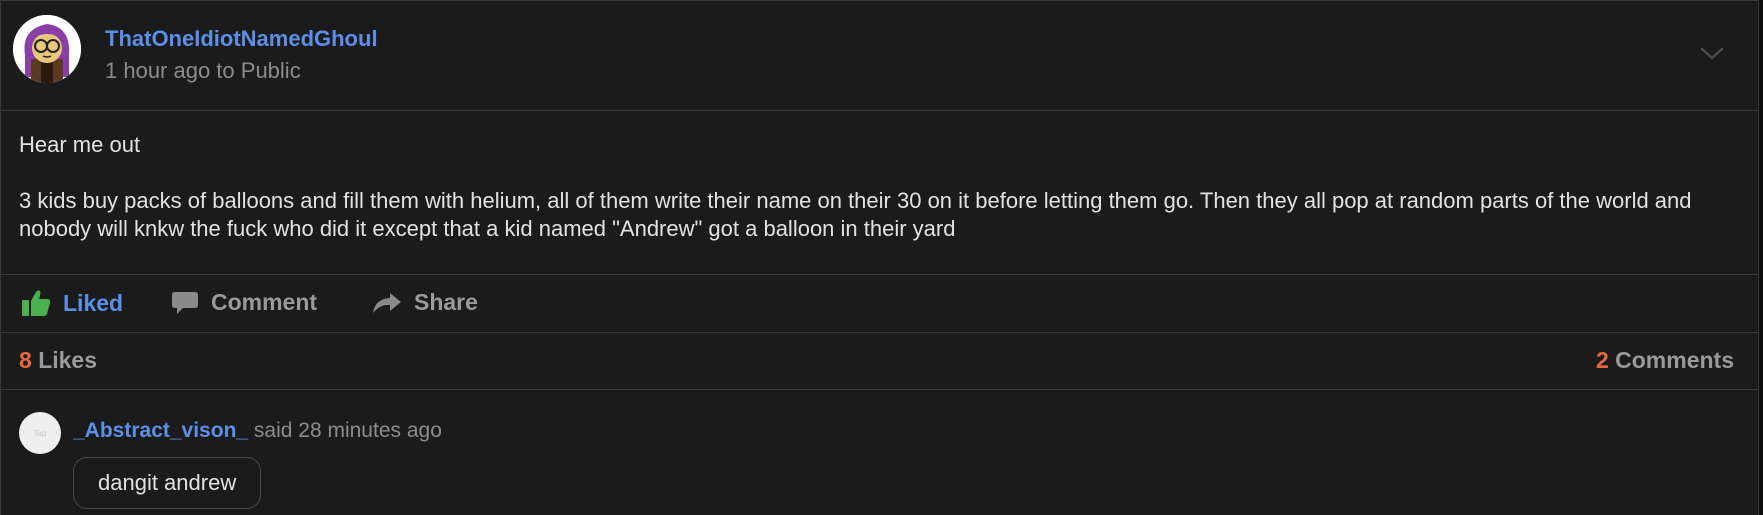  What do you see at coordinates (185, 303) in the screenshot?
I see `speech-bubble-icon` at bounding box center [185, 303].